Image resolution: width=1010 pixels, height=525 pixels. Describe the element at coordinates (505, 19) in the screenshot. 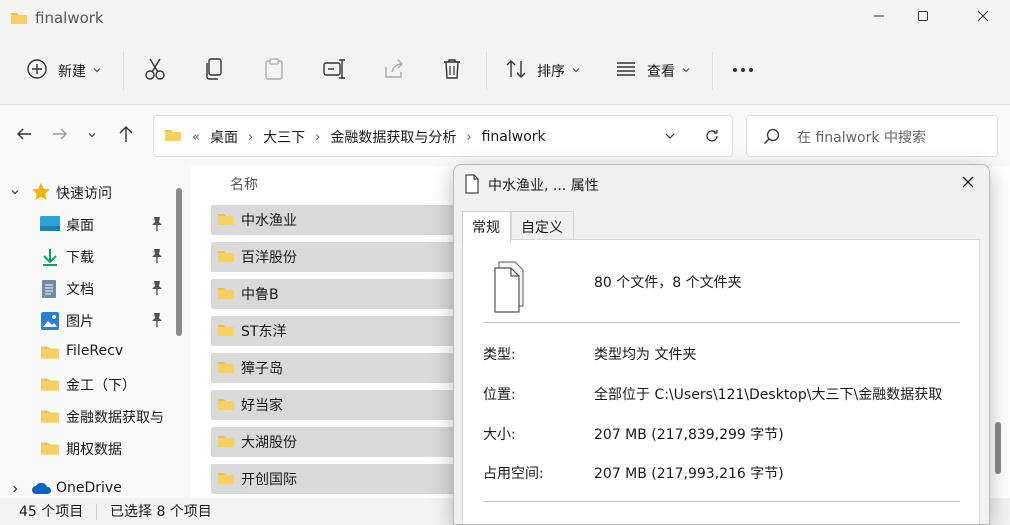

I see `title-bar: finalwork` at that location.